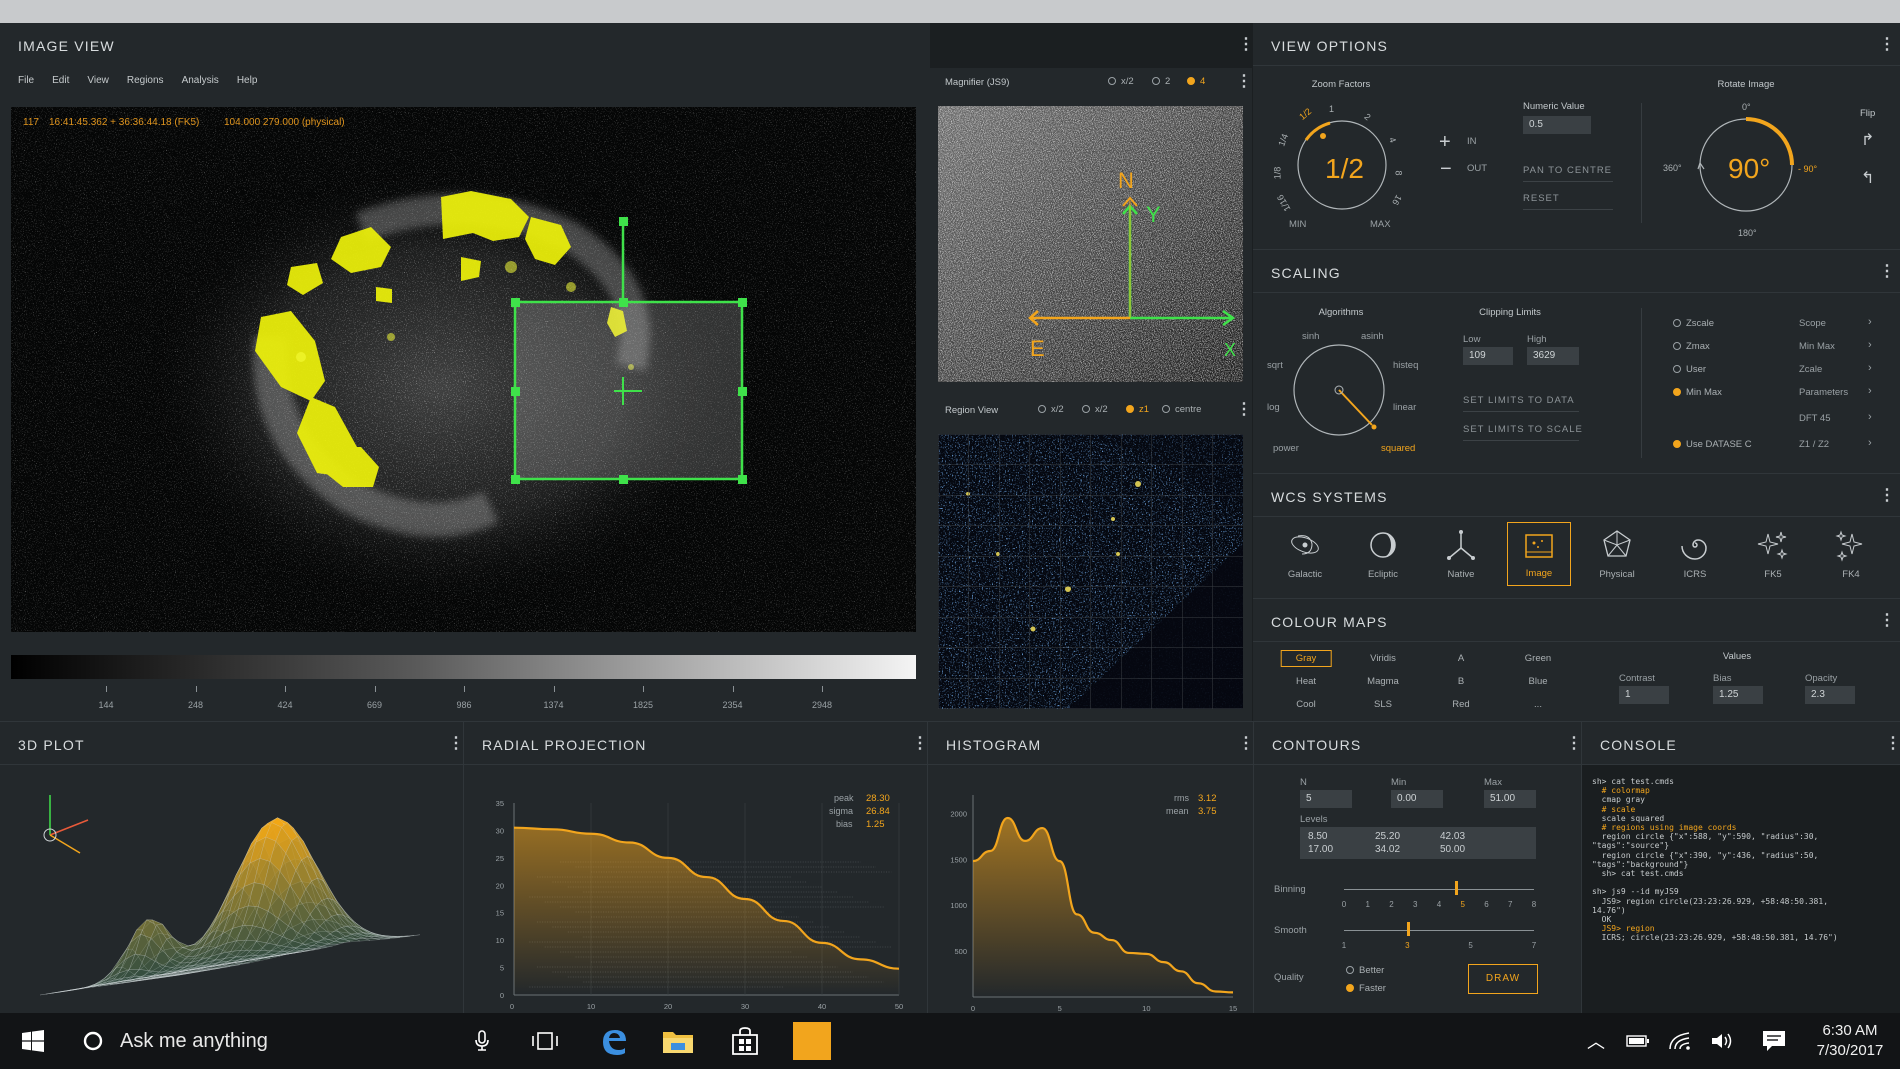 This screenshot has height=1069, width=1900. Describe the element at coordinates (1596, 1041) in the screenshot. I see `chevron-up-icon: ︿` at that location.